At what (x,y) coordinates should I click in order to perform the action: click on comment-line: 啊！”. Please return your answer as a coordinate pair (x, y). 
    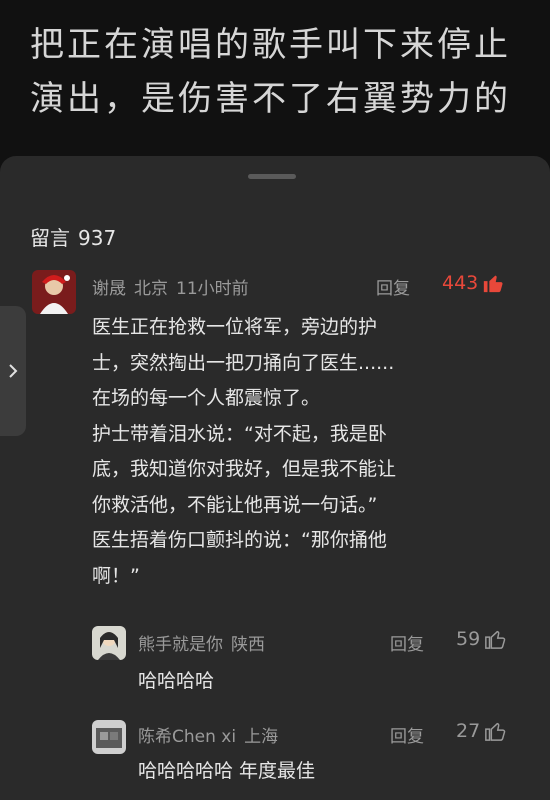
    Looking at the image, I should click on (116, 575).